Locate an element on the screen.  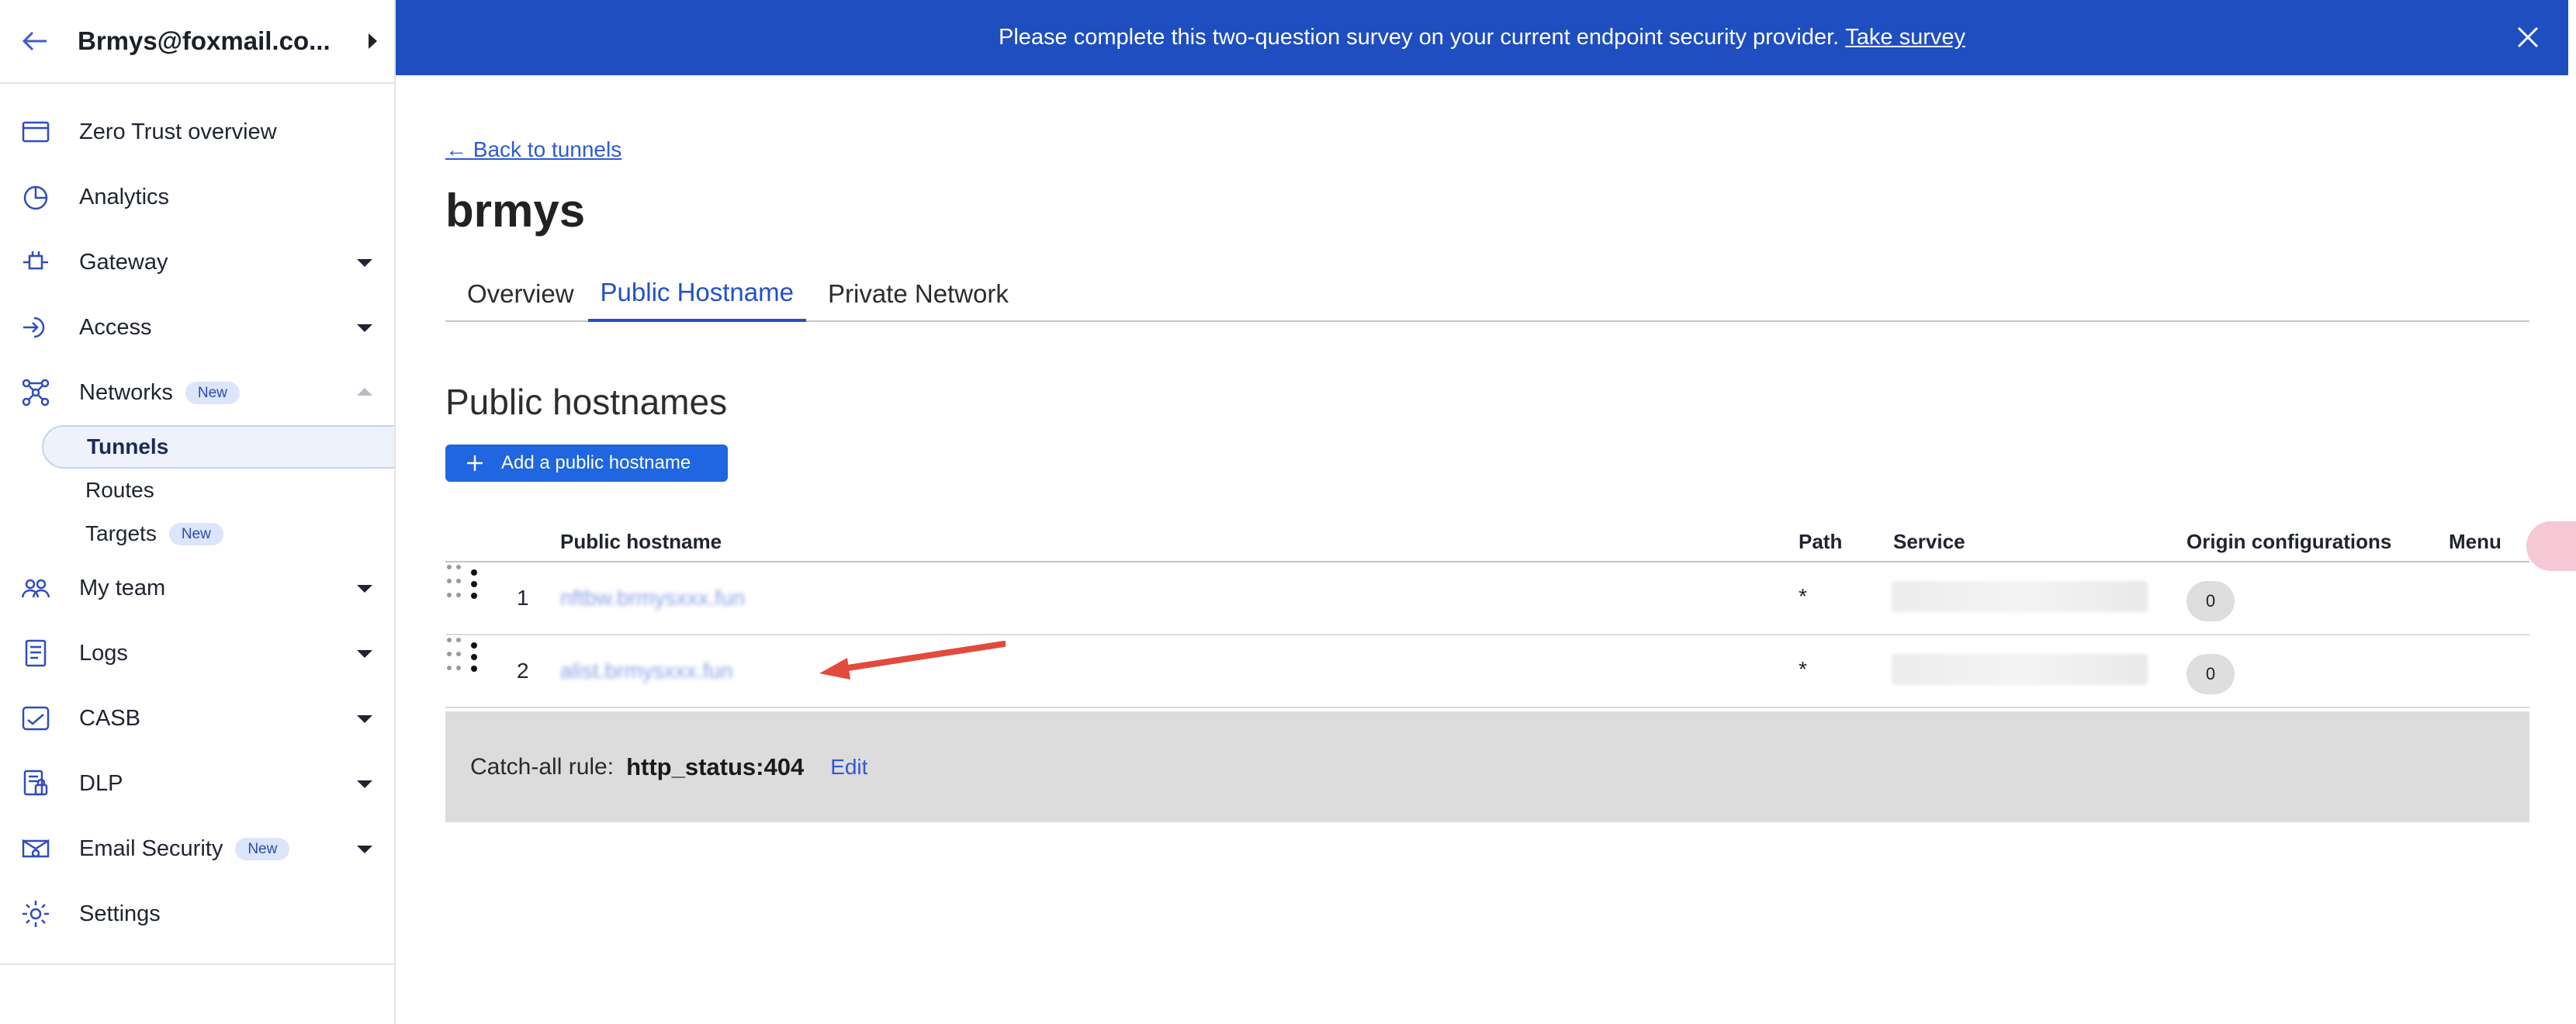
sidebar-item-gateway: Gateway is located at coordinates (197, 262).